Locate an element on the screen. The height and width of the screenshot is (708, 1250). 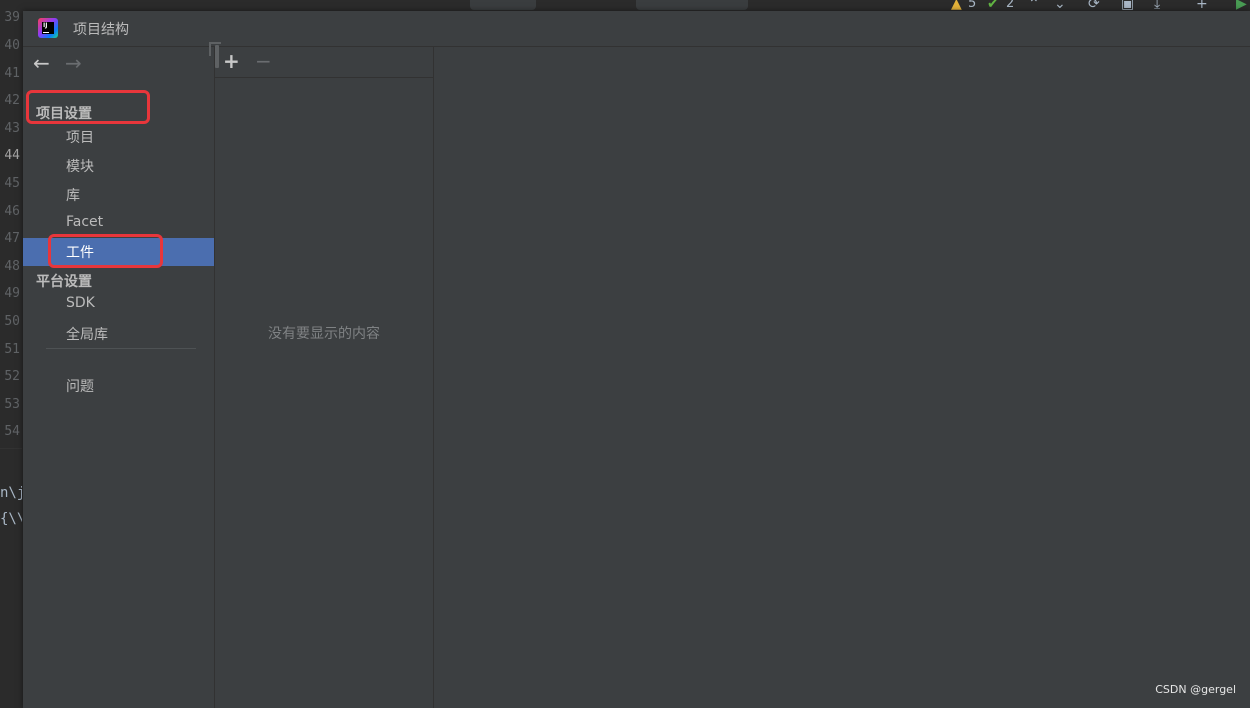
add-icon: + is located at coordinates (1202, 5).